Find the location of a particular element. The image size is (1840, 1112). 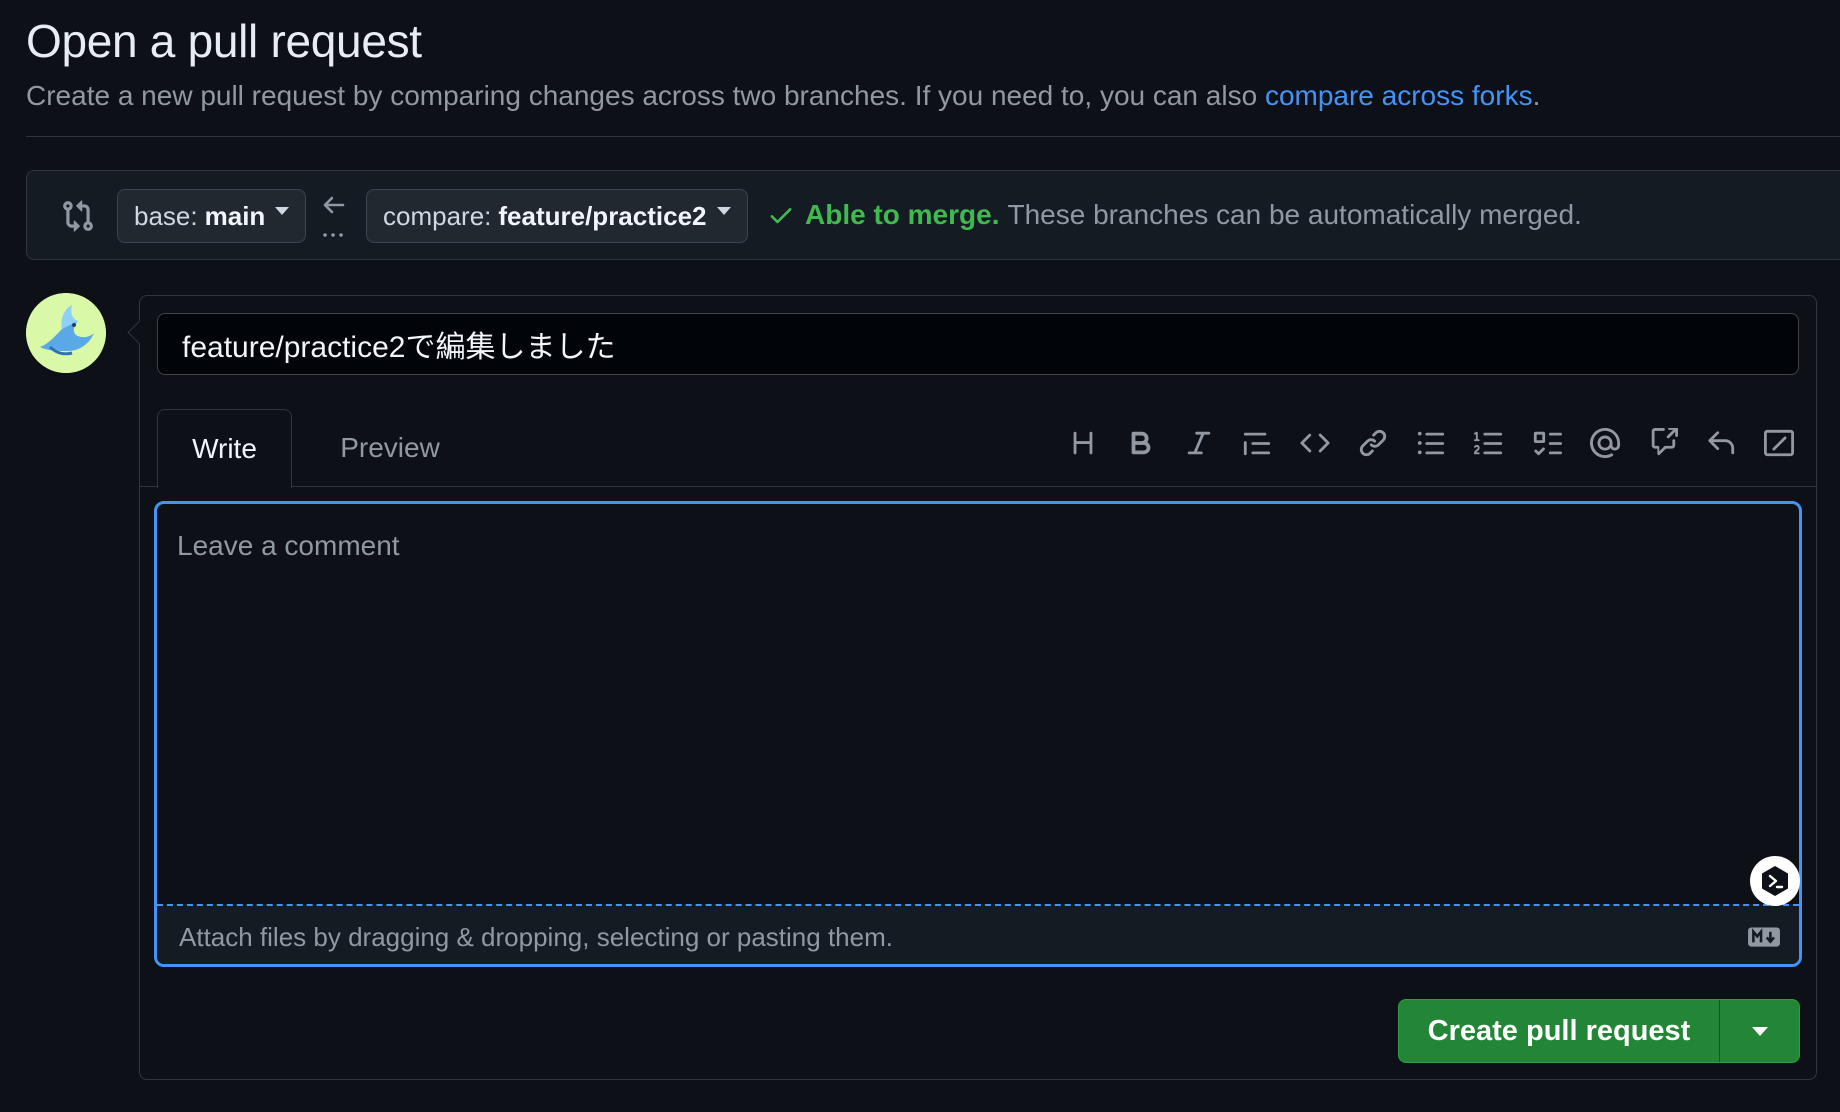

base-branch-name: main is located at coordinates (235, 215).